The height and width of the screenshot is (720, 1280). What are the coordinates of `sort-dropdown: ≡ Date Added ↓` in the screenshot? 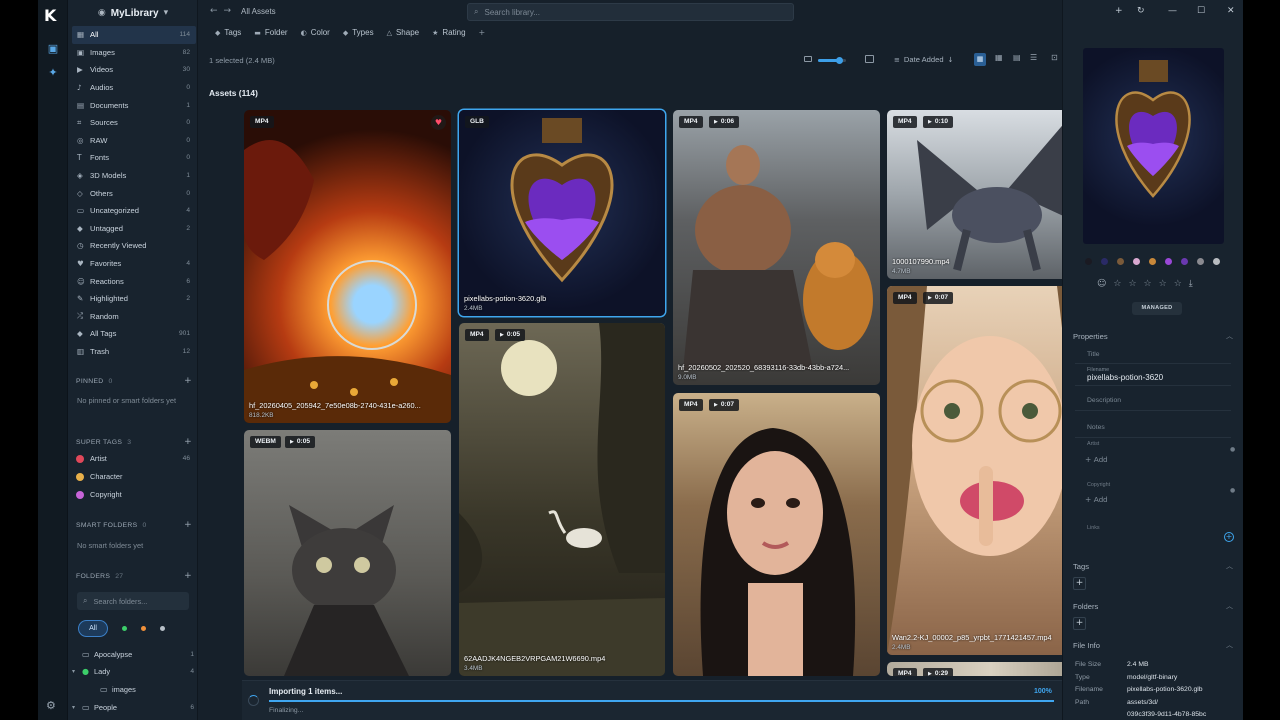 It's located at (923, 59).